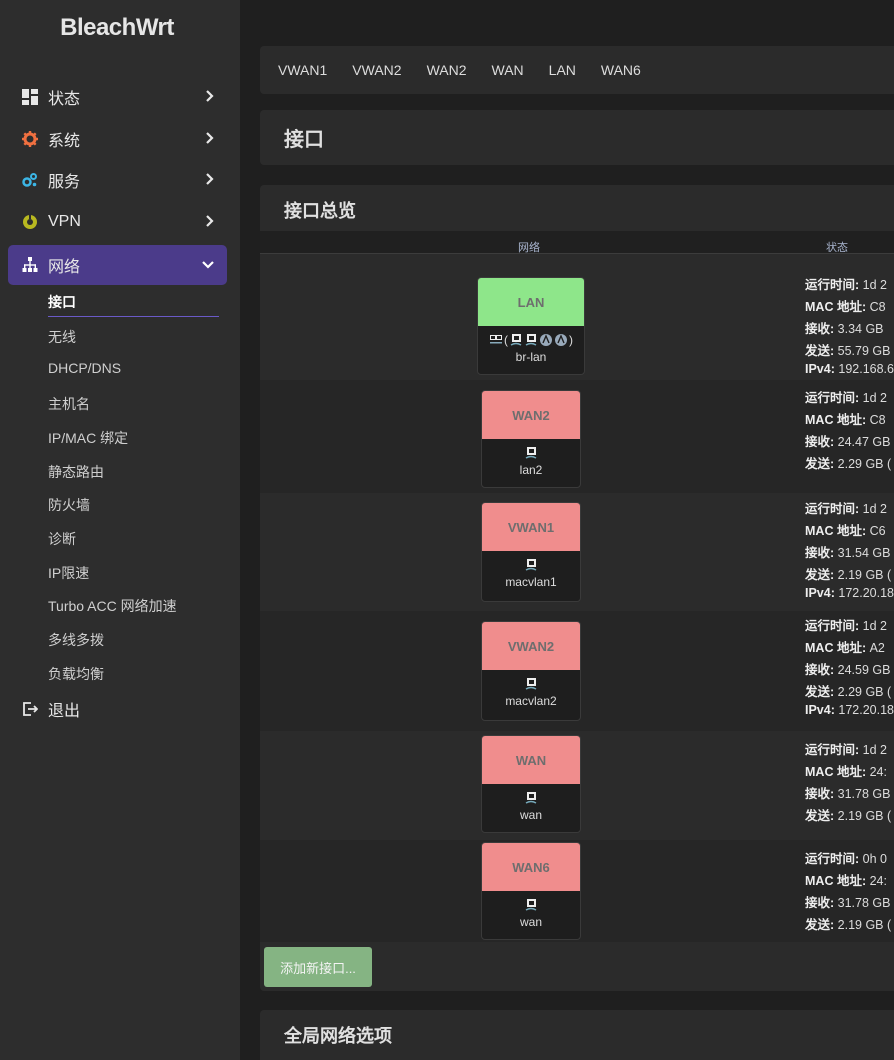 The width and height of the screenshot is (894, 1060). What do you see at coordinates (117, 222) in the screenshot?
I see `menu-item-vpn: VPN` at bounding box center [117, 222].